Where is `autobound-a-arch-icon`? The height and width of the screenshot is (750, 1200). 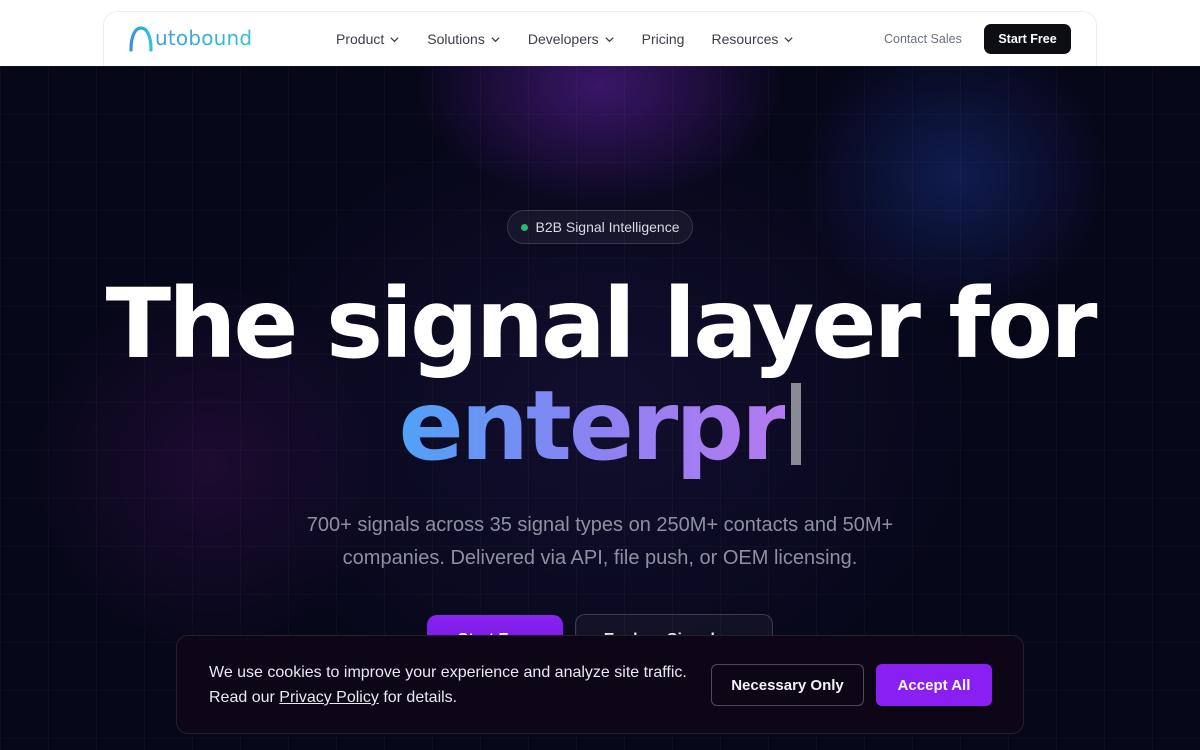 autobound-a-arch-icon is located at coordinates (141, 39).